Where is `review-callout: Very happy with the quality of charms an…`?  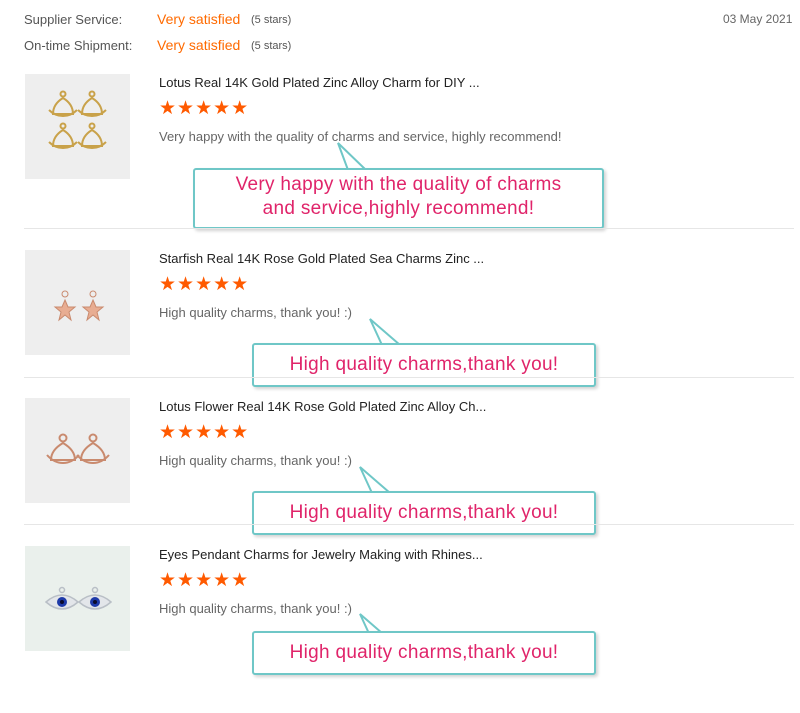 review-callout: Very happy with the quality of charms an… is located at coordinates (398, 198).